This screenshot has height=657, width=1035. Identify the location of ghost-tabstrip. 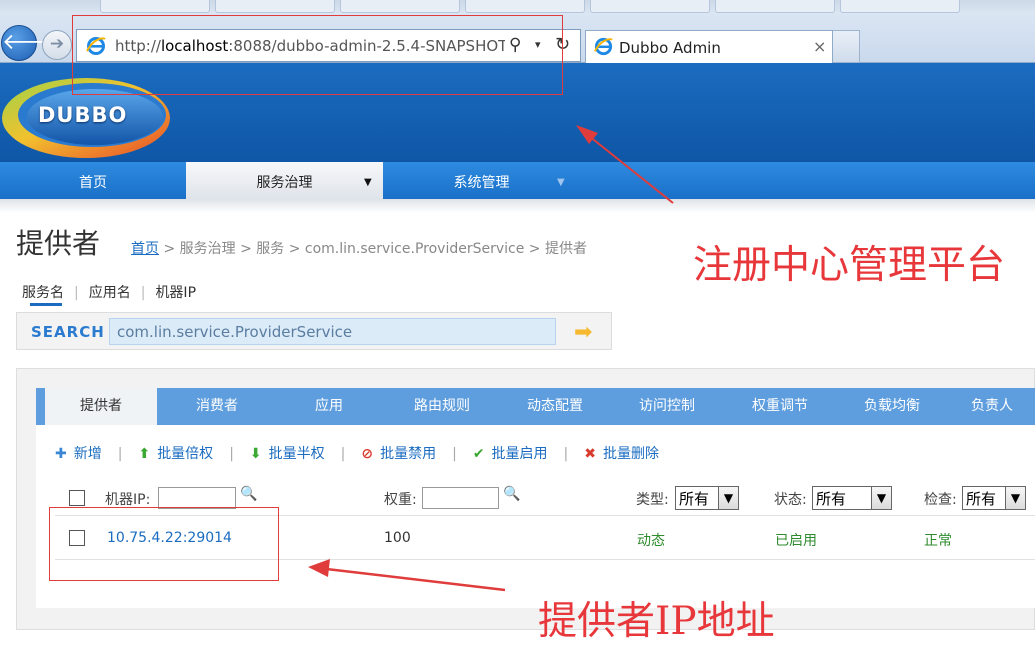
(517, 7).